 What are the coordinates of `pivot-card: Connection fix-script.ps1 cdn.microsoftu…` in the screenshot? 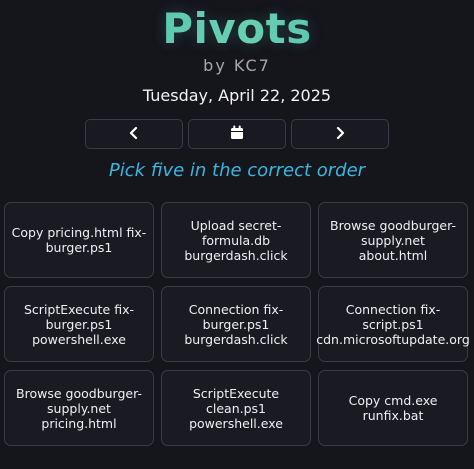 It's located at (393, 324).